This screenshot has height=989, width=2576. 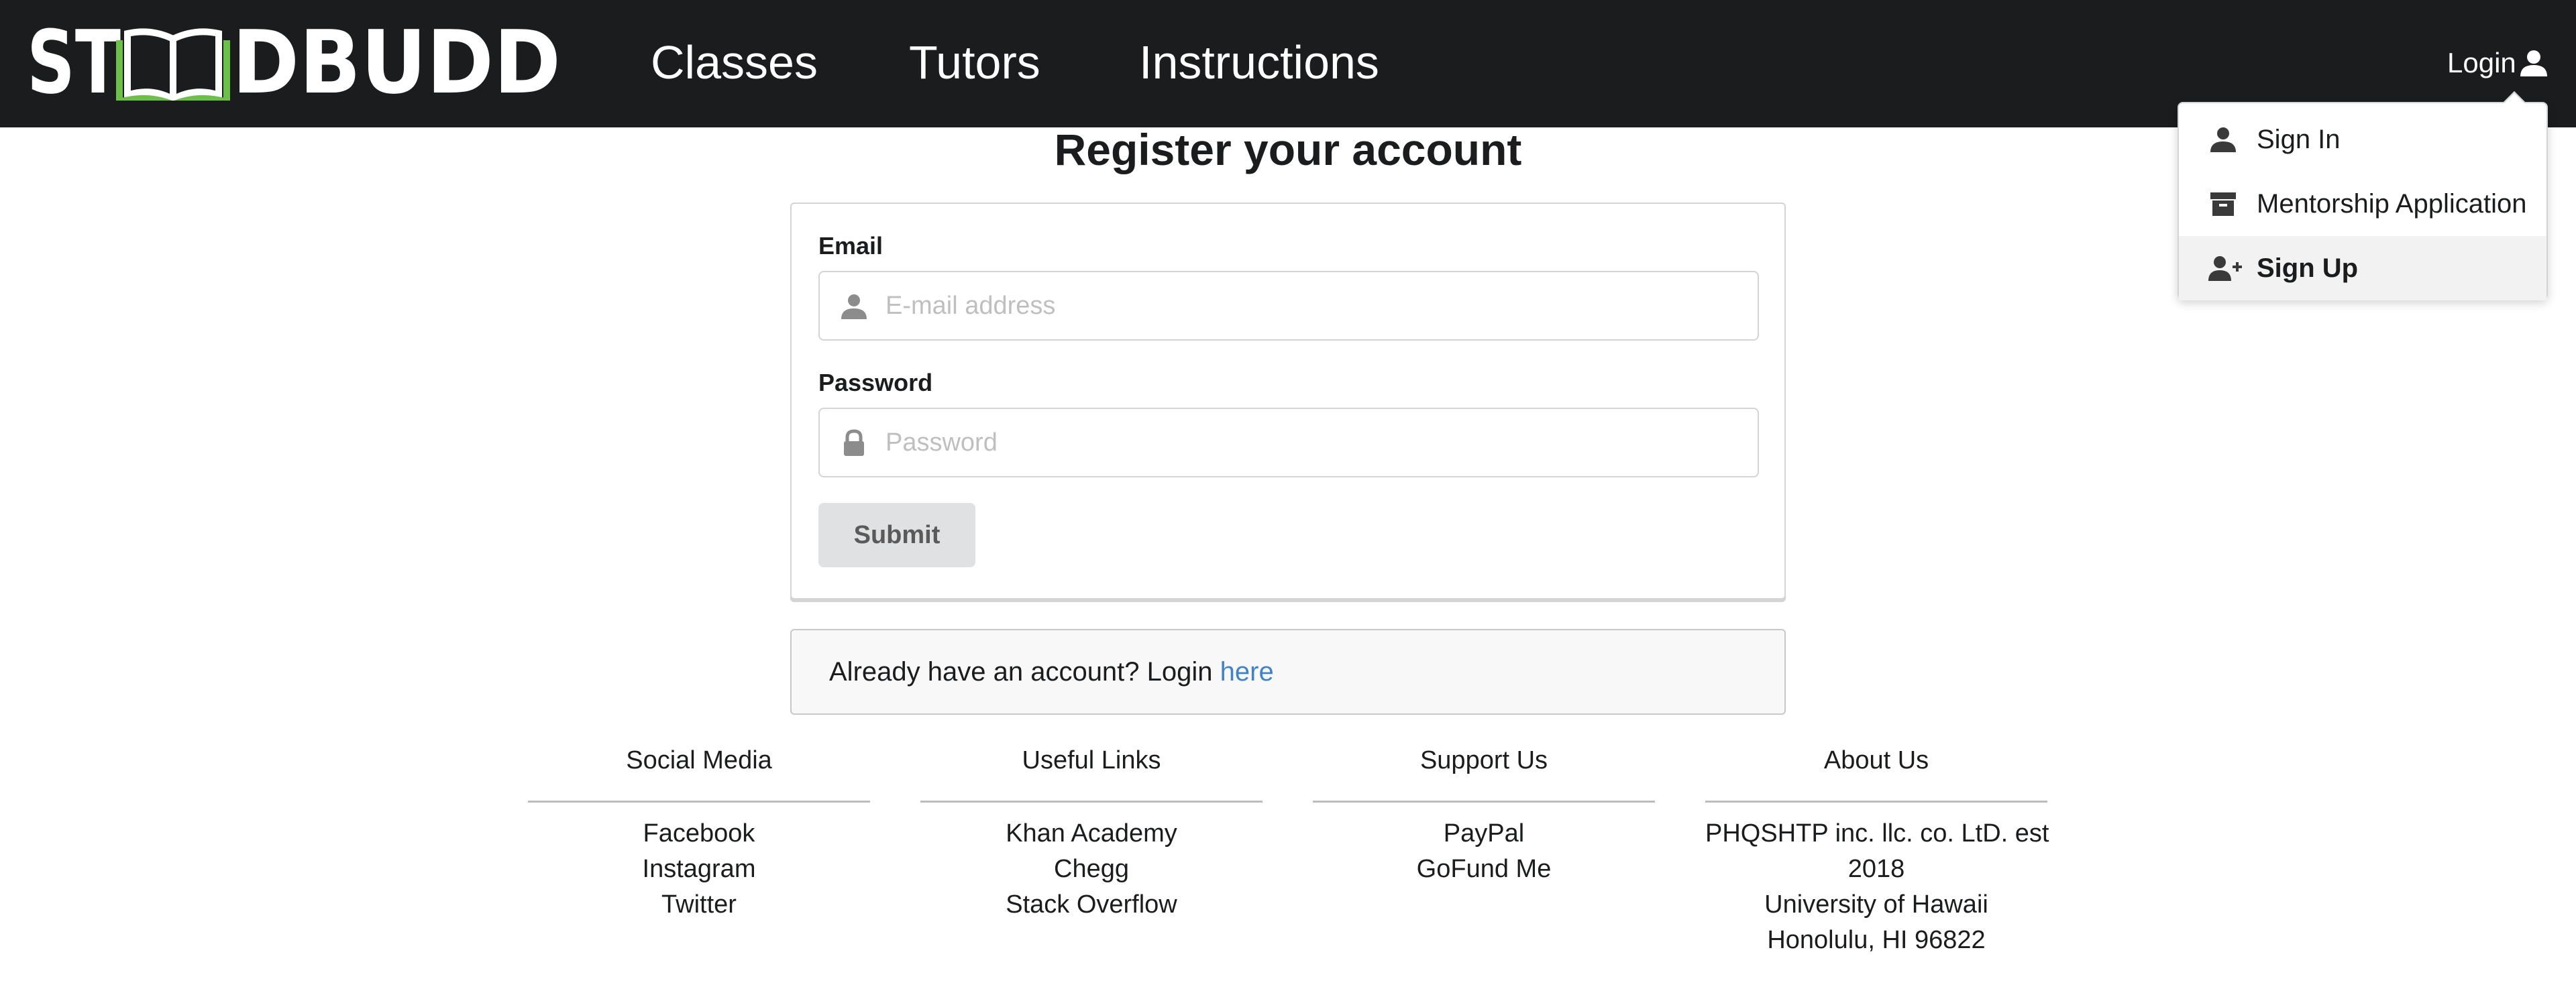 What do you see at coordinates (2392, 203) in the screenshot?
I see `menu-item-label: Mentorship Application` at bounding box center [2392, 203].